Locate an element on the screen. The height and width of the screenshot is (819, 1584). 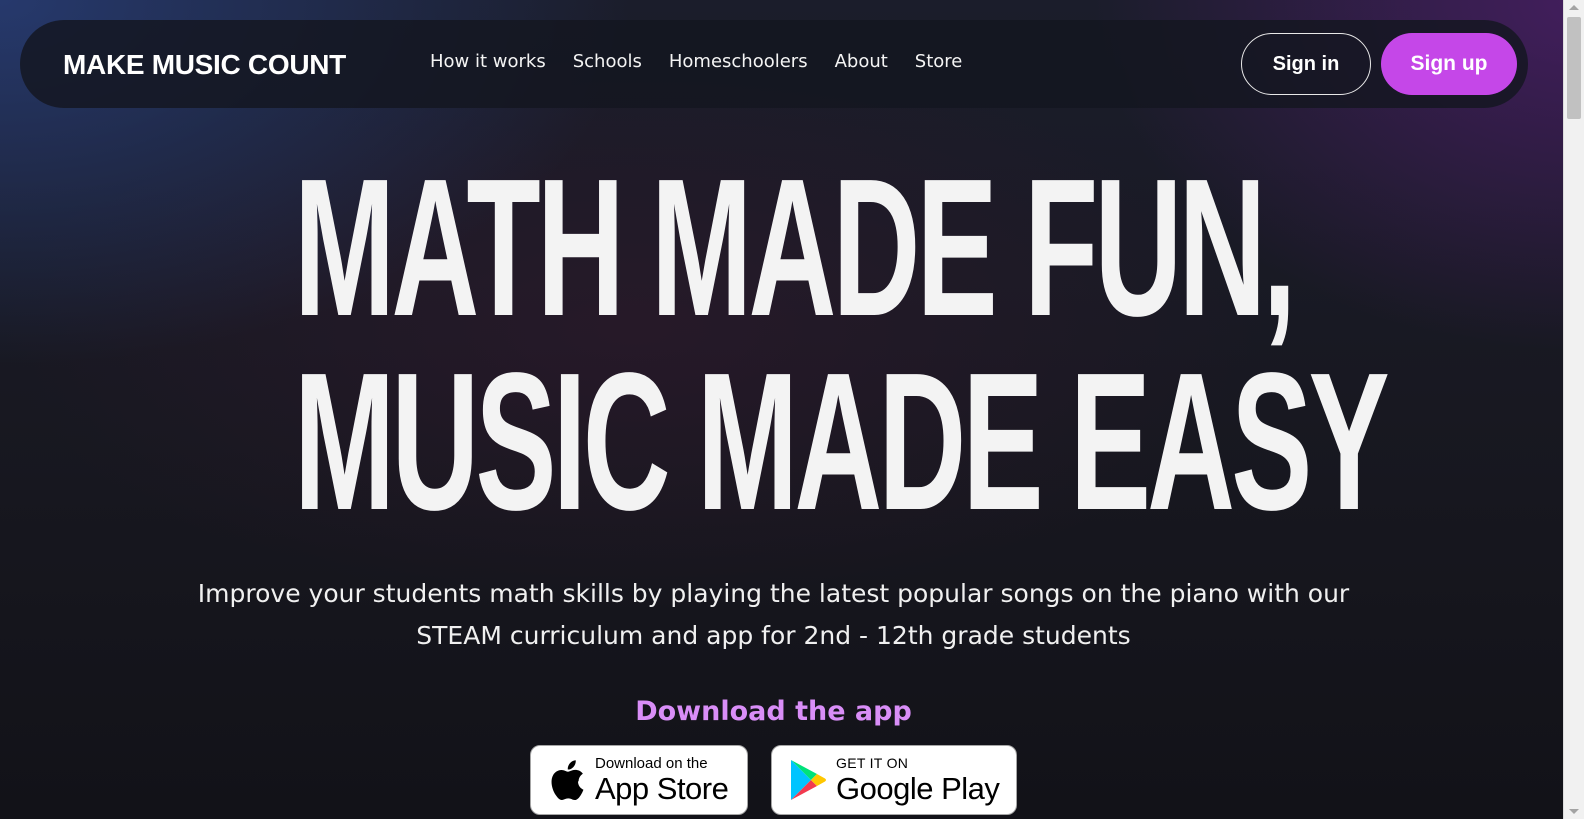
google-play-badge-text: GET IT ON Google Play is located at coordinates (918, 780).